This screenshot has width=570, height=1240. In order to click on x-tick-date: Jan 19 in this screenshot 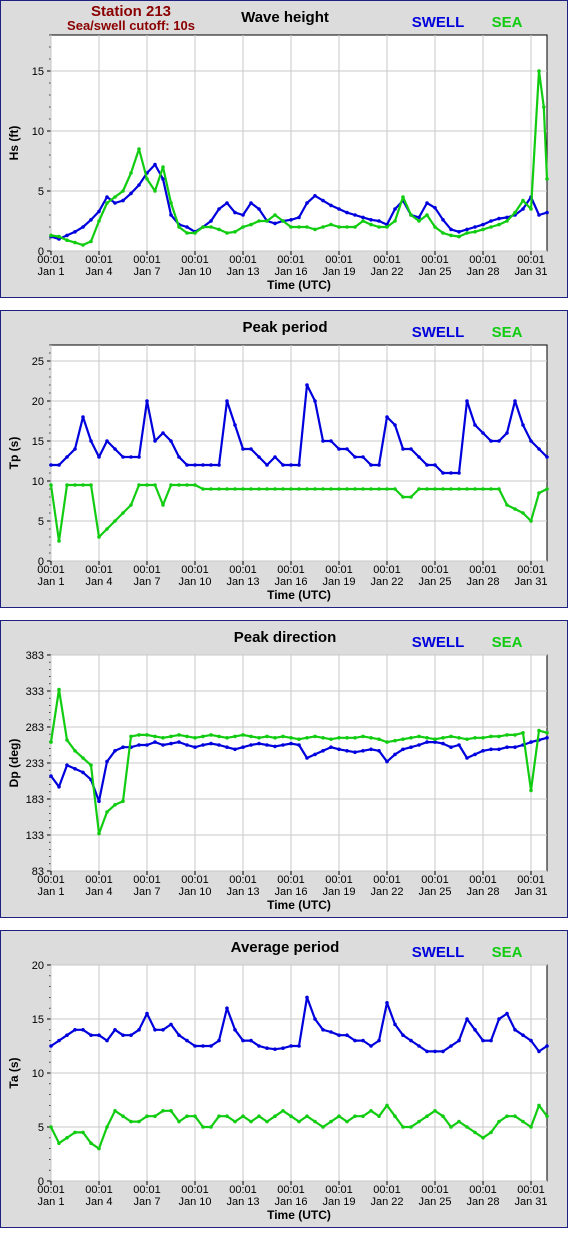, I will do `click(338, 892)`.